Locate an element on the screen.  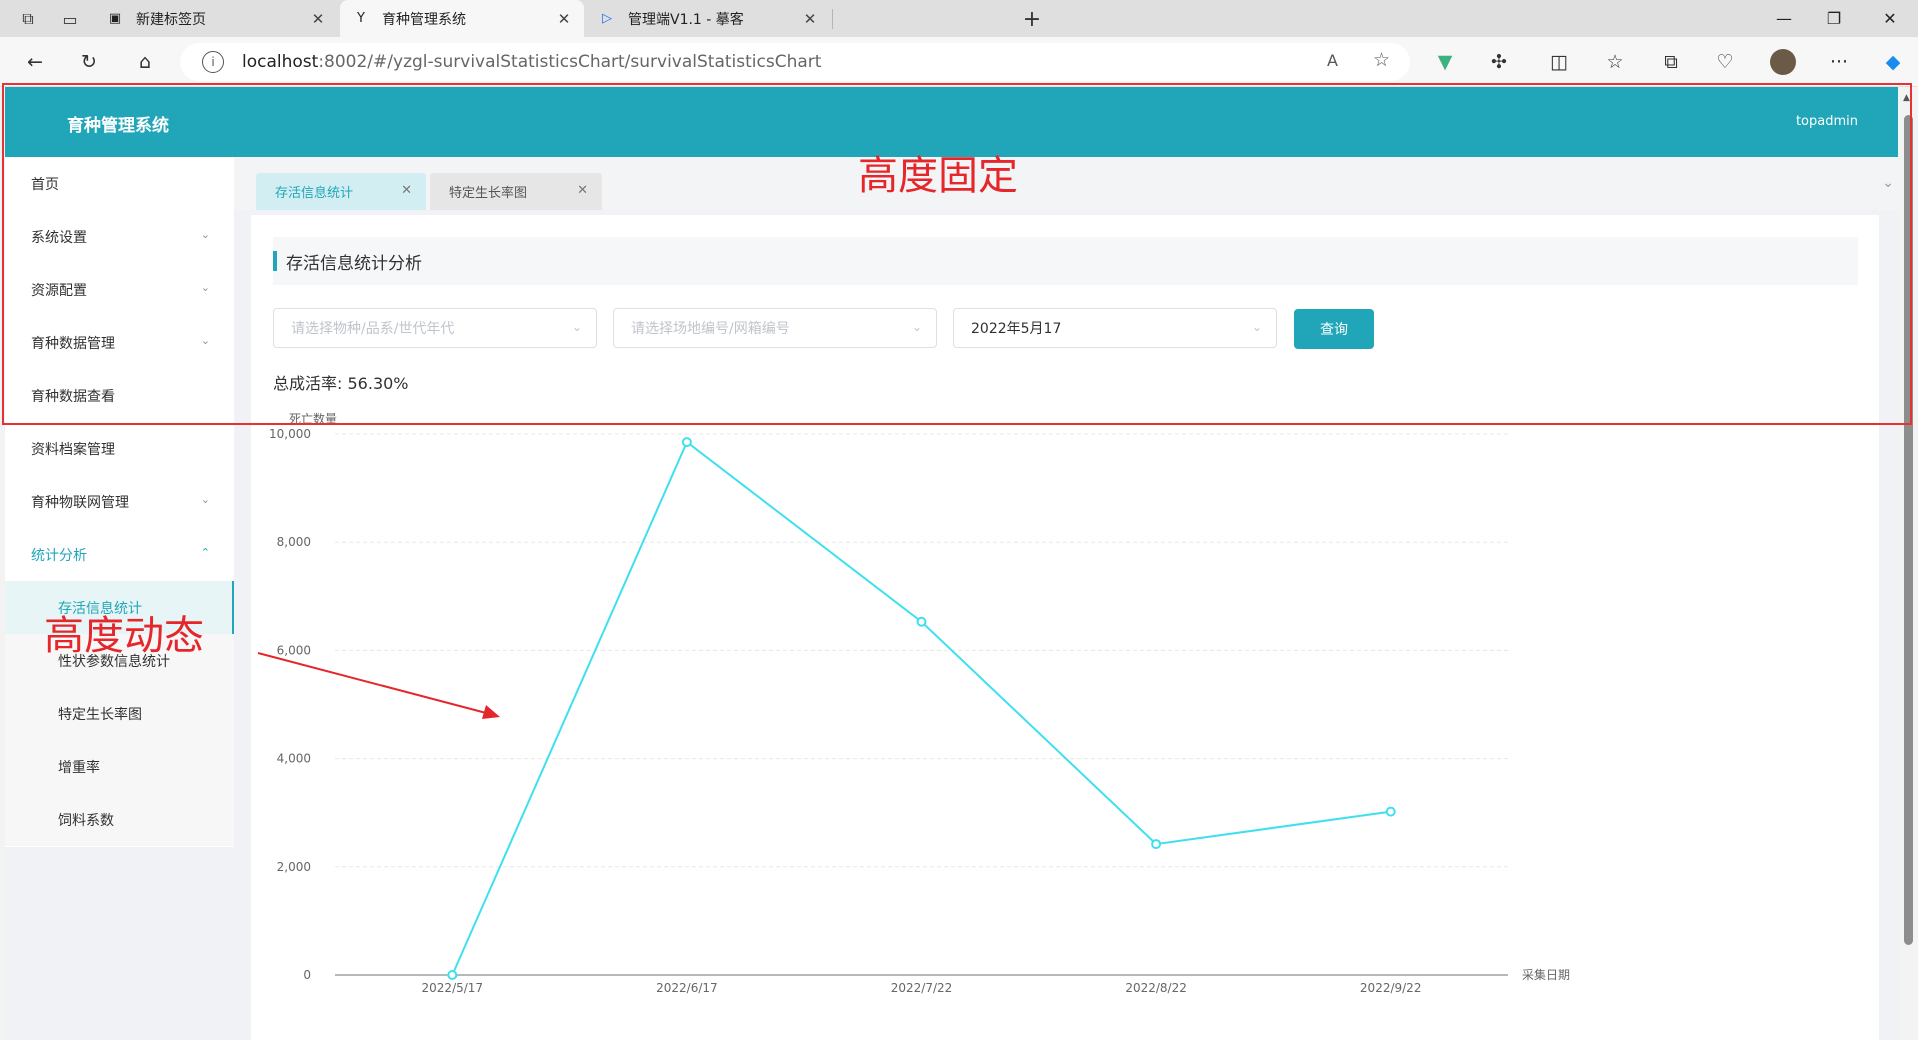
profile-avatar is located at coordinates (1783, 62).